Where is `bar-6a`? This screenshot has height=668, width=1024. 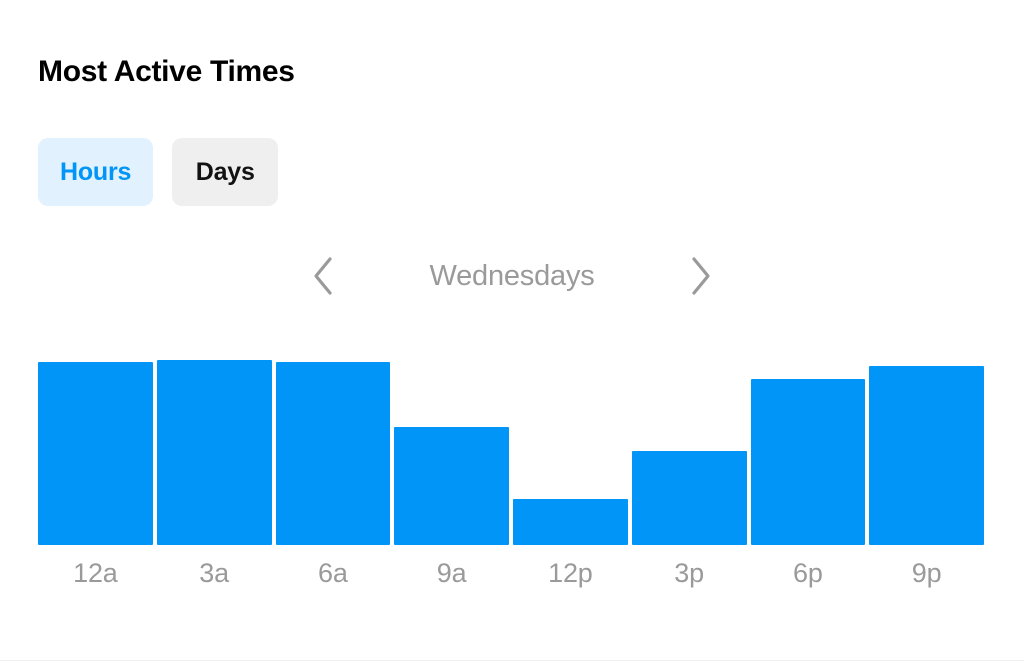 bar-6a is located at coordinates (333, 453).